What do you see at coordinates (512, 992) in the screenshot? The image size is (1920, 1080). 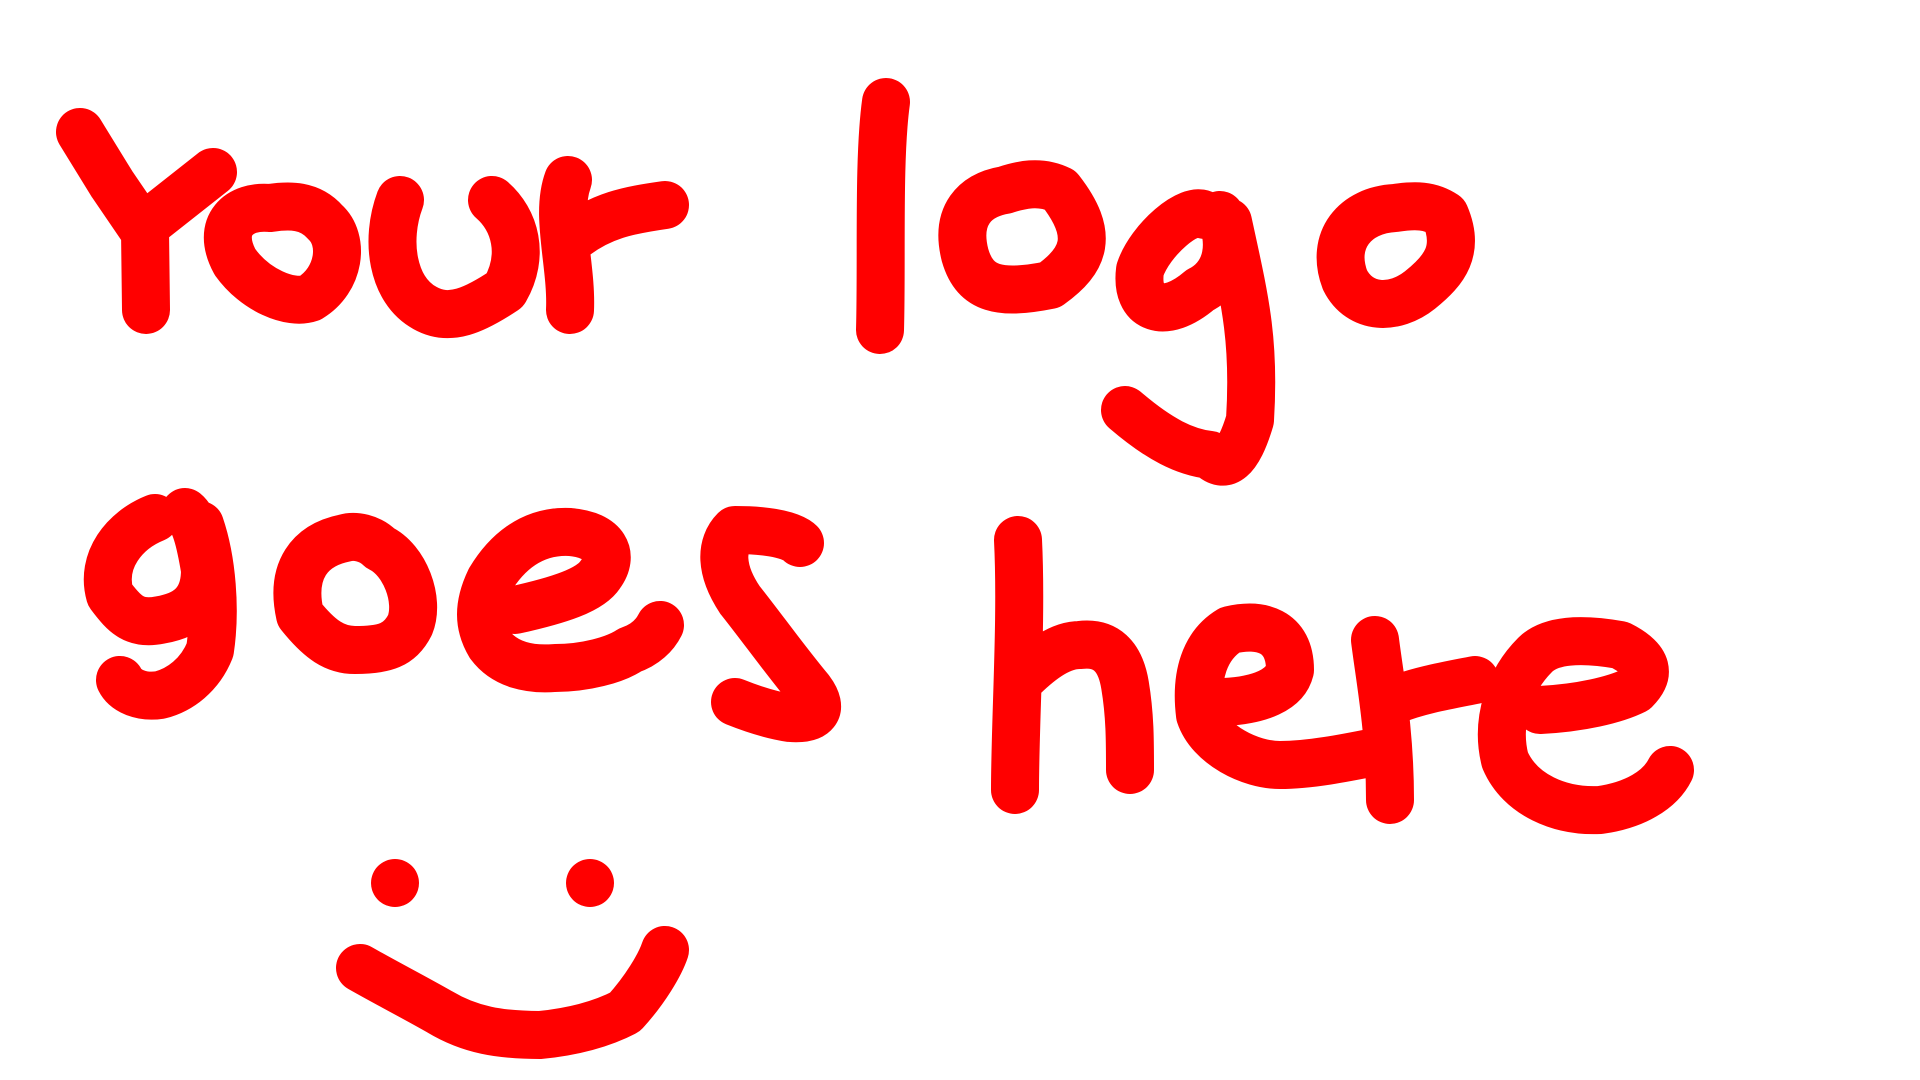 I see `smiley-mouth` at bounding box center [512, 992].